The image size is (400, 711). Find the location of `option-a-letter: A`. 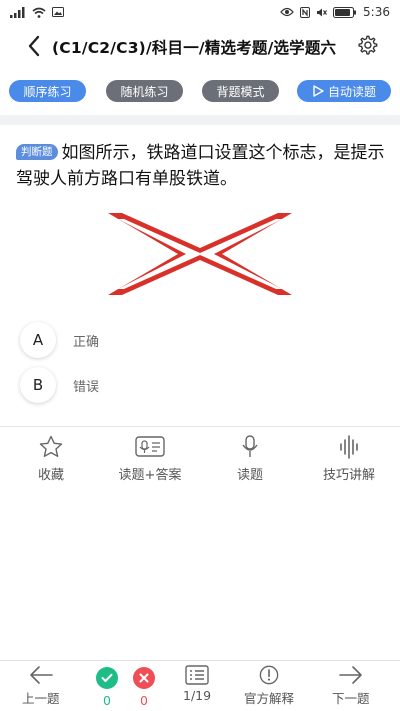

option-a-letter: A is located at coordinates (38, 340).